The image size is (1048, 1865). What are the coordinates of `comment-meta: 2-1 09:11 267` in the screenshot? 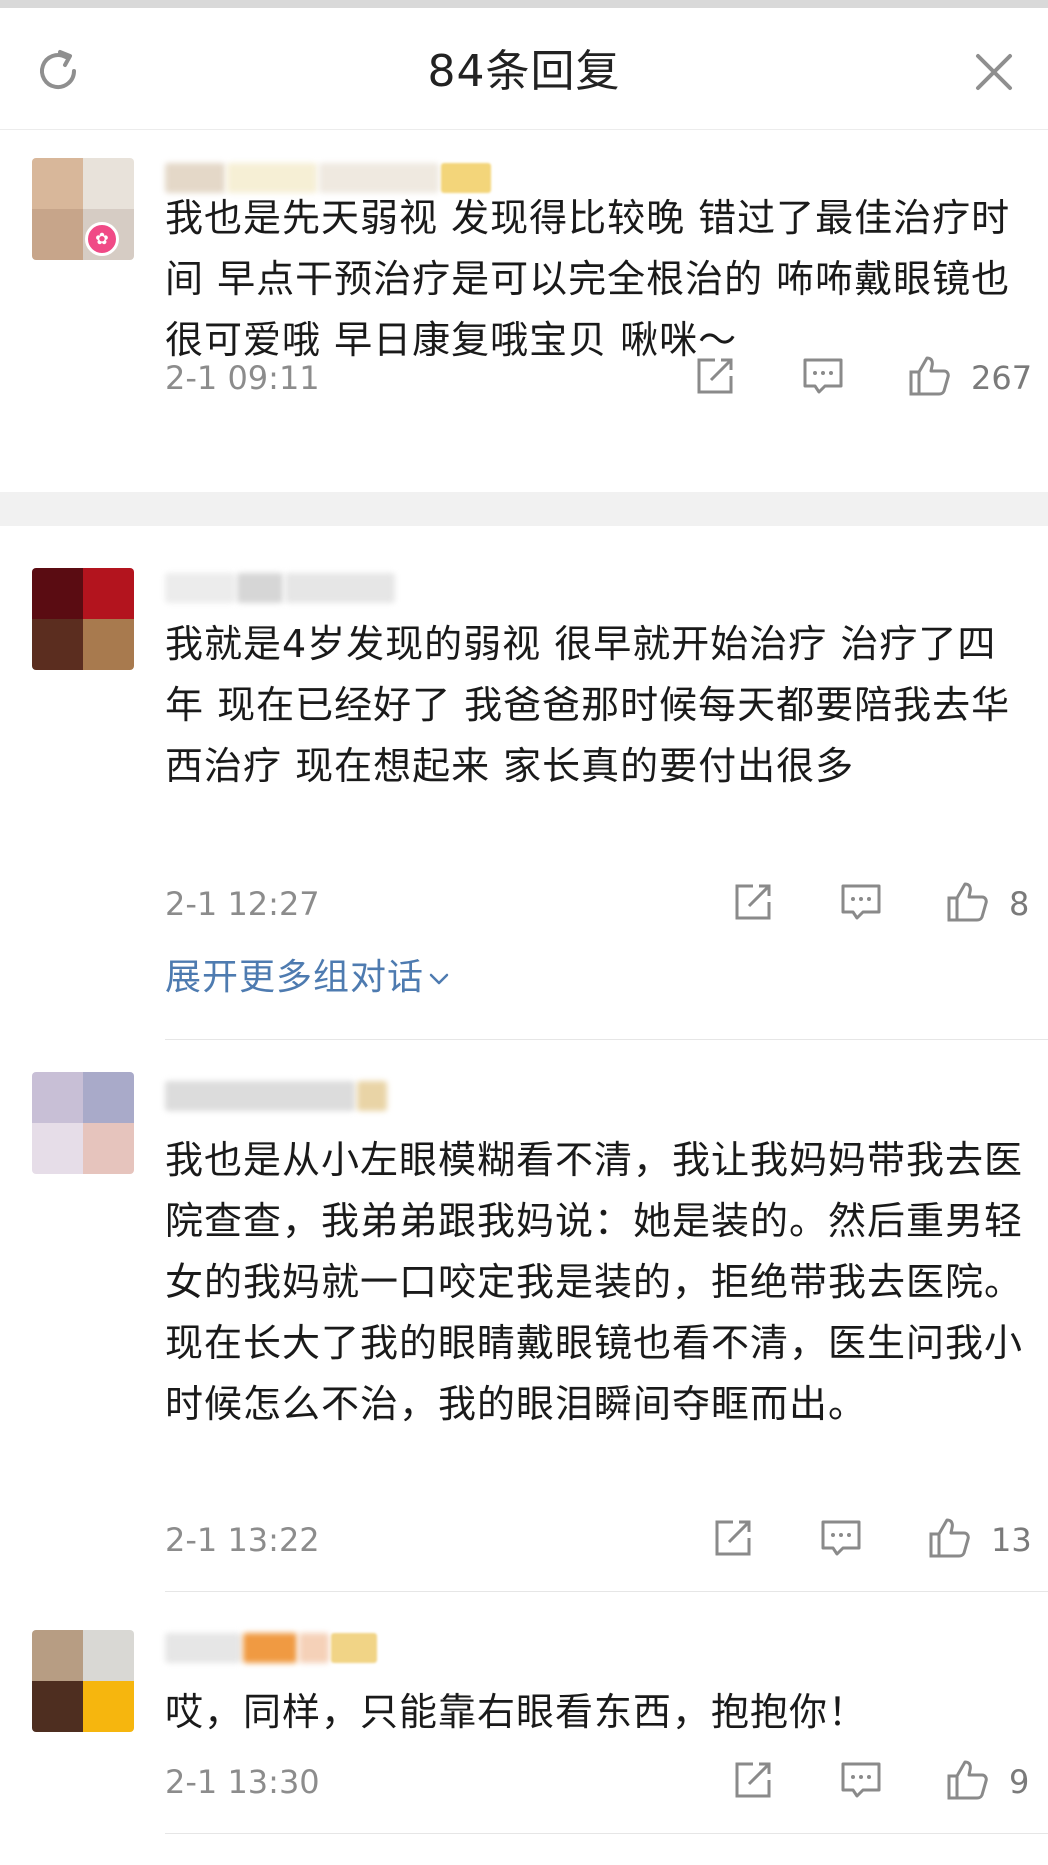 It's located at (598, 377).